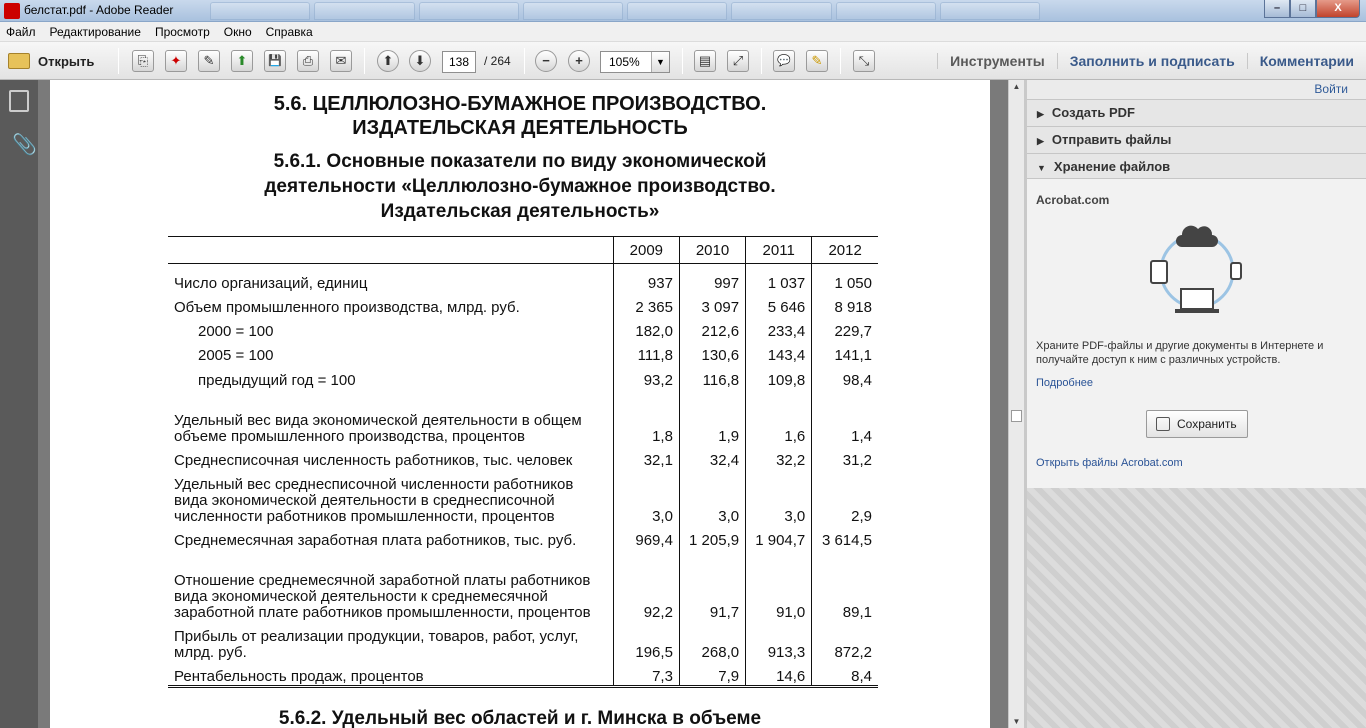 The width and height of the screenshot is (1366, 728). What do you see at coordinates (778, 584) in the screenshot?
I see `cell-value: 91,0` at bounding box center [778, 584].